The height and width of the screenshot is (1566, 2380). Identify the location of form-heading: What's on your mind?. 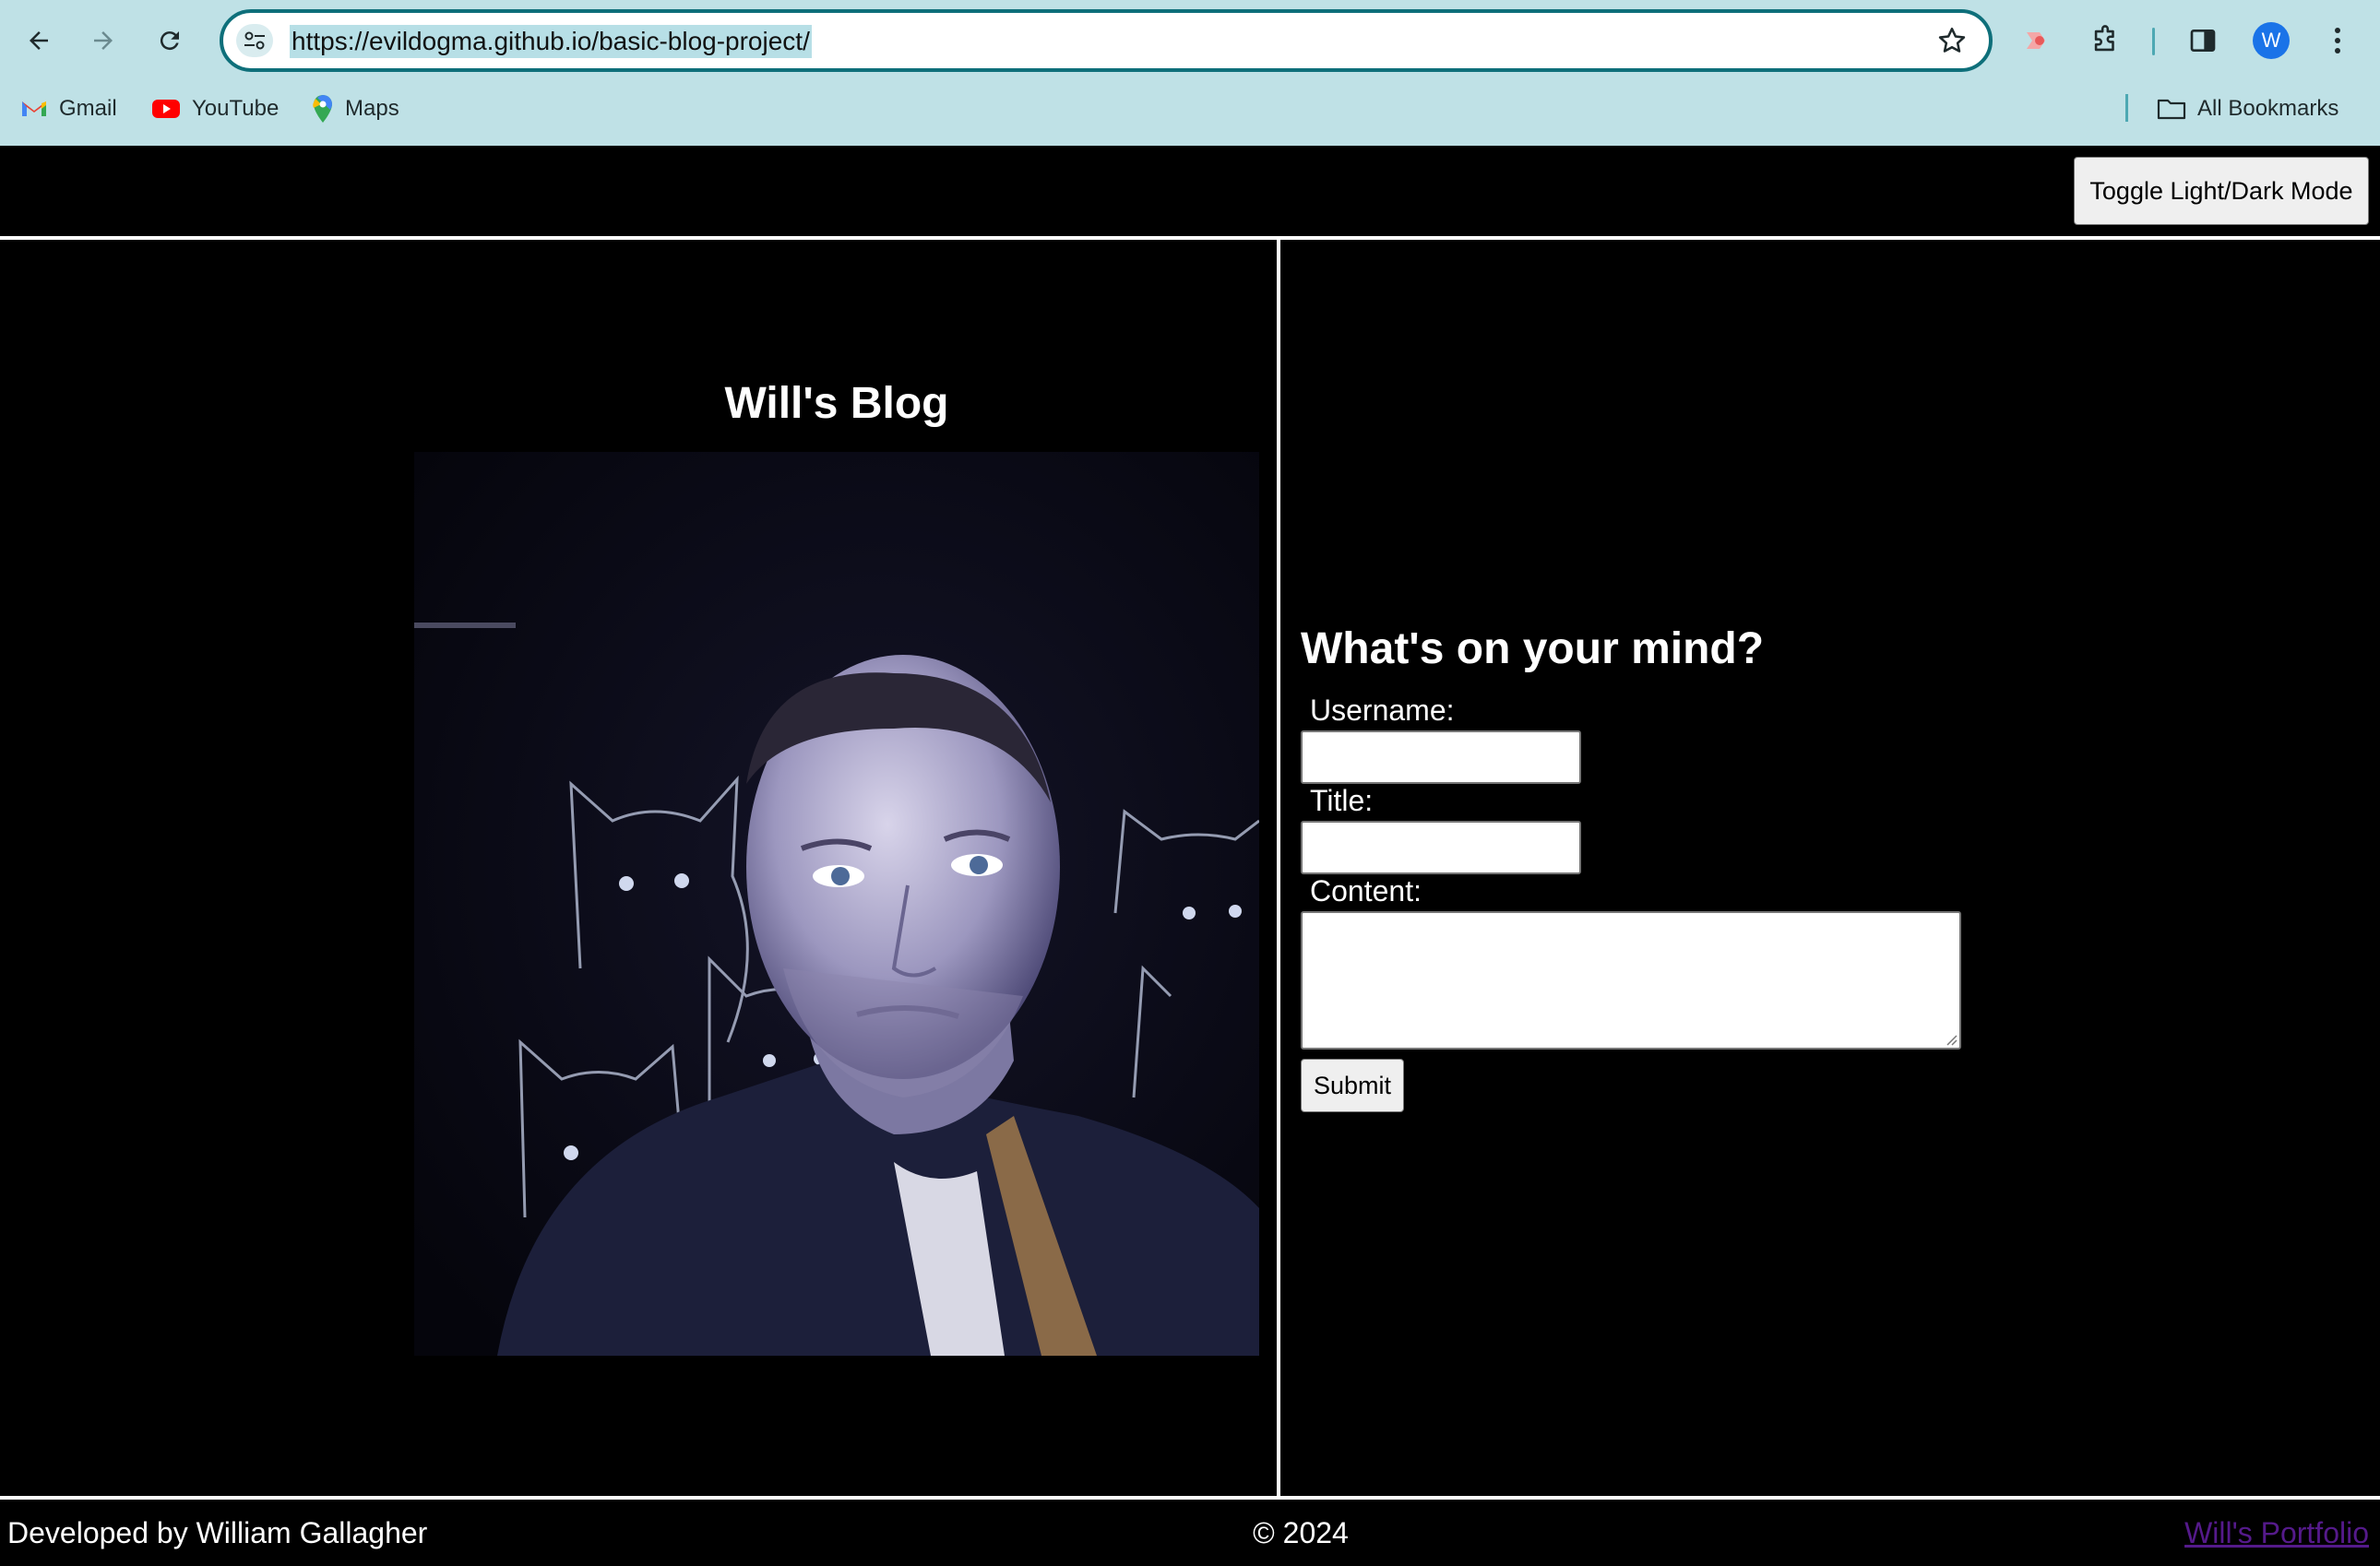
(1533, 648).